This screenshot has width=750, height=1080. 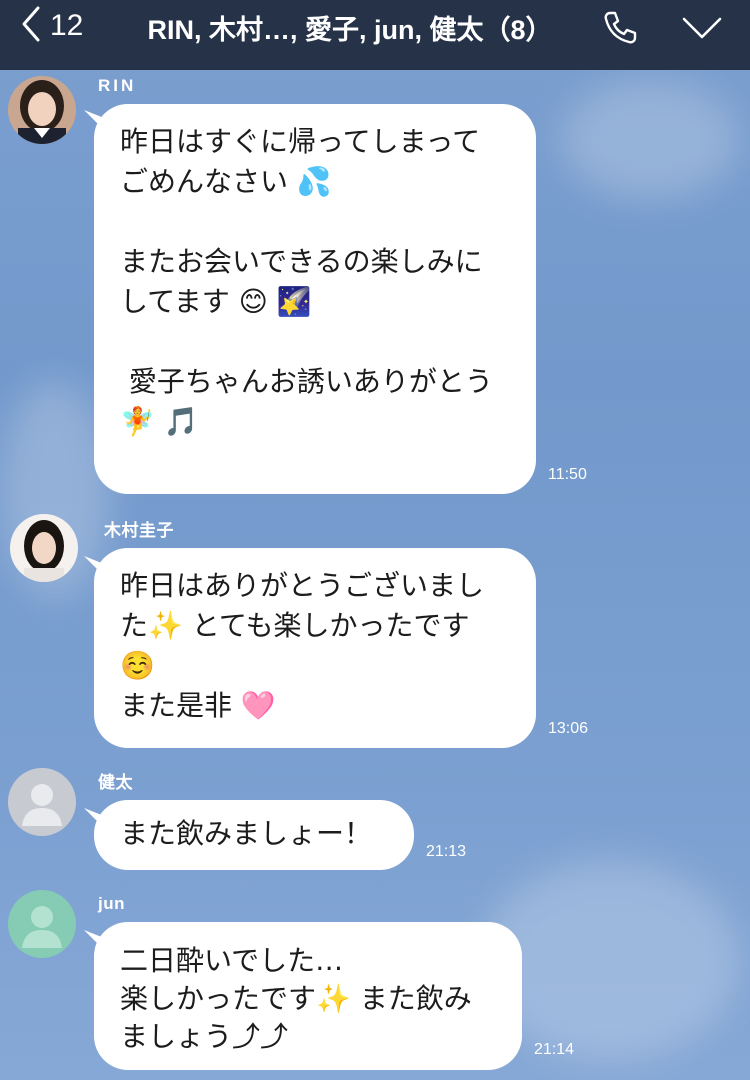 I want to click on message-bubble: 昨日はありがとうございまし た✨ とても楽しかったです ☺️ また是非 🩷, so click(x=315, y=648).